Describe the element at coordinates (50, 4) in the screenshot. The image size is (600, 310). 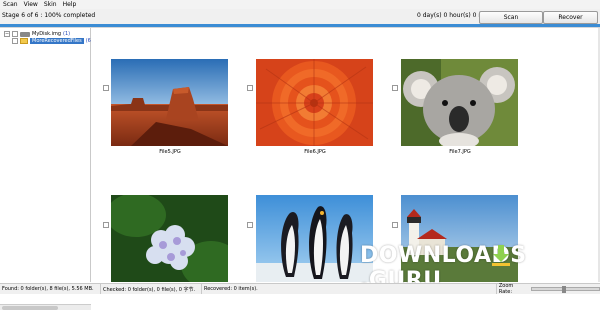
I see `menu-skin: Skin` at that location.